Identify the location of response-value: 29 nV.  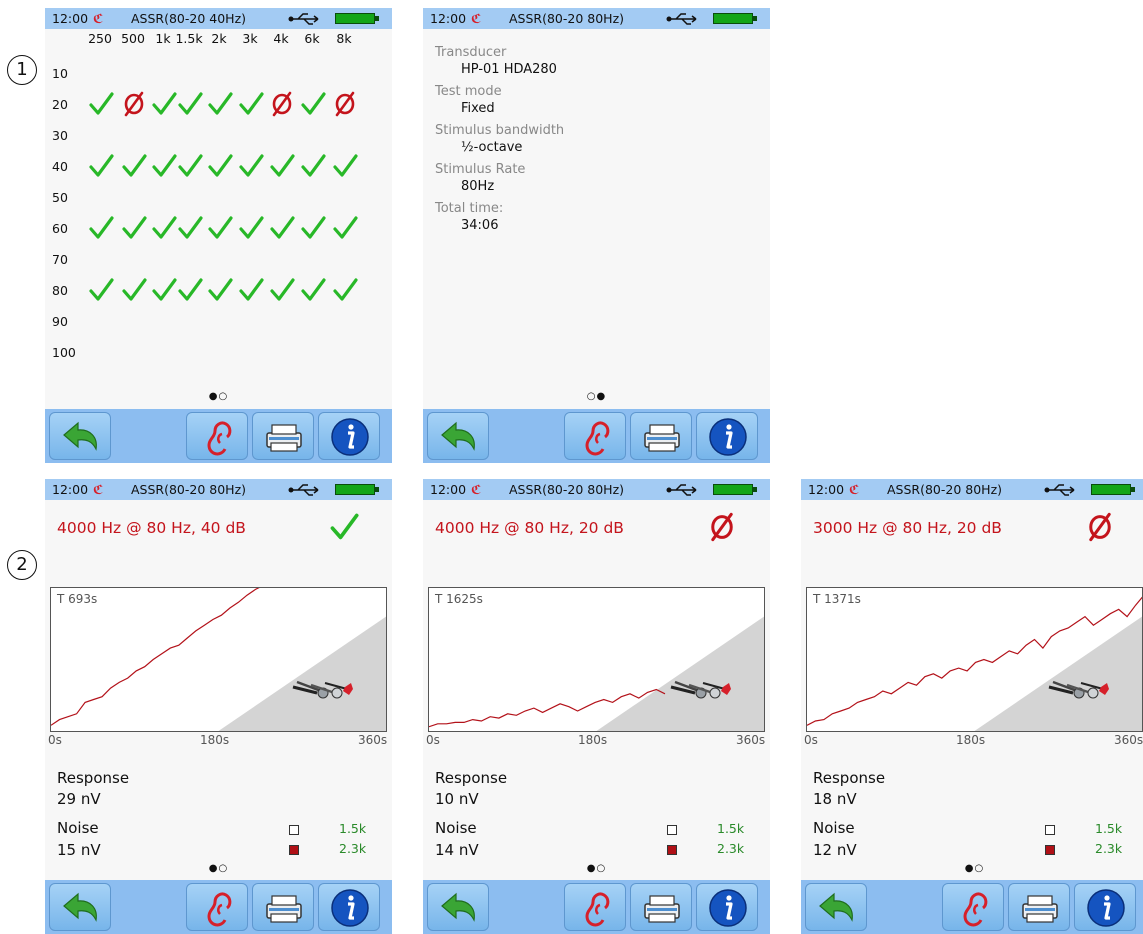
(79, 799).